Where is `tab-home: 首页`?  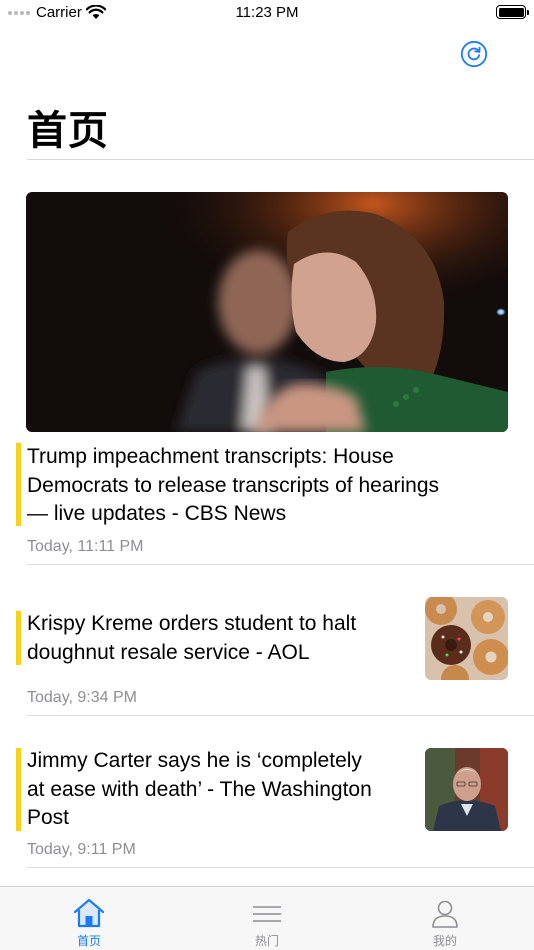 tab-home: 首页 is located at coordinates (89, 918).